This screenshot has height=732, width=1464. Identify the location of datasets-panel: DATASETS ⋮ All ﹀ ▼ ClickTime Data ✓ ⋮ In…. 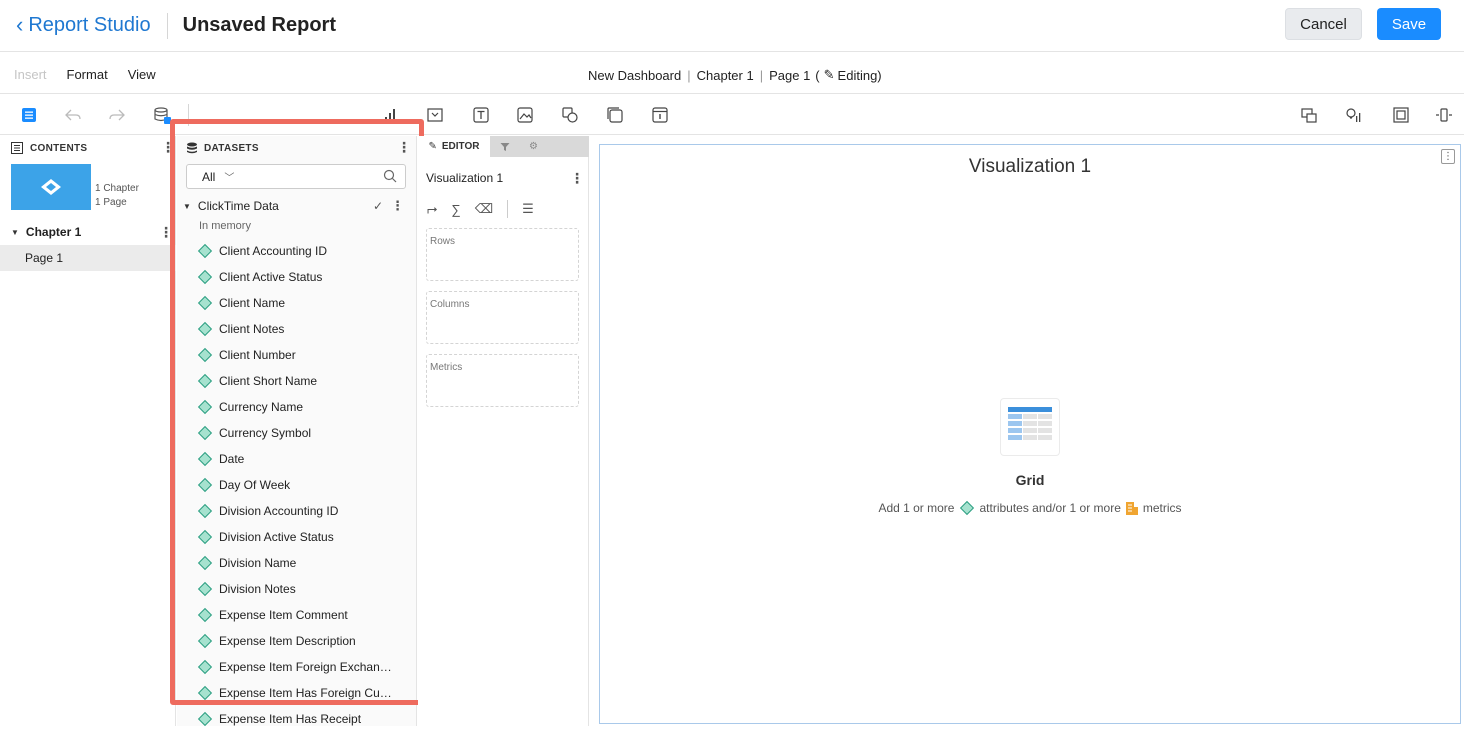
(297, 431).